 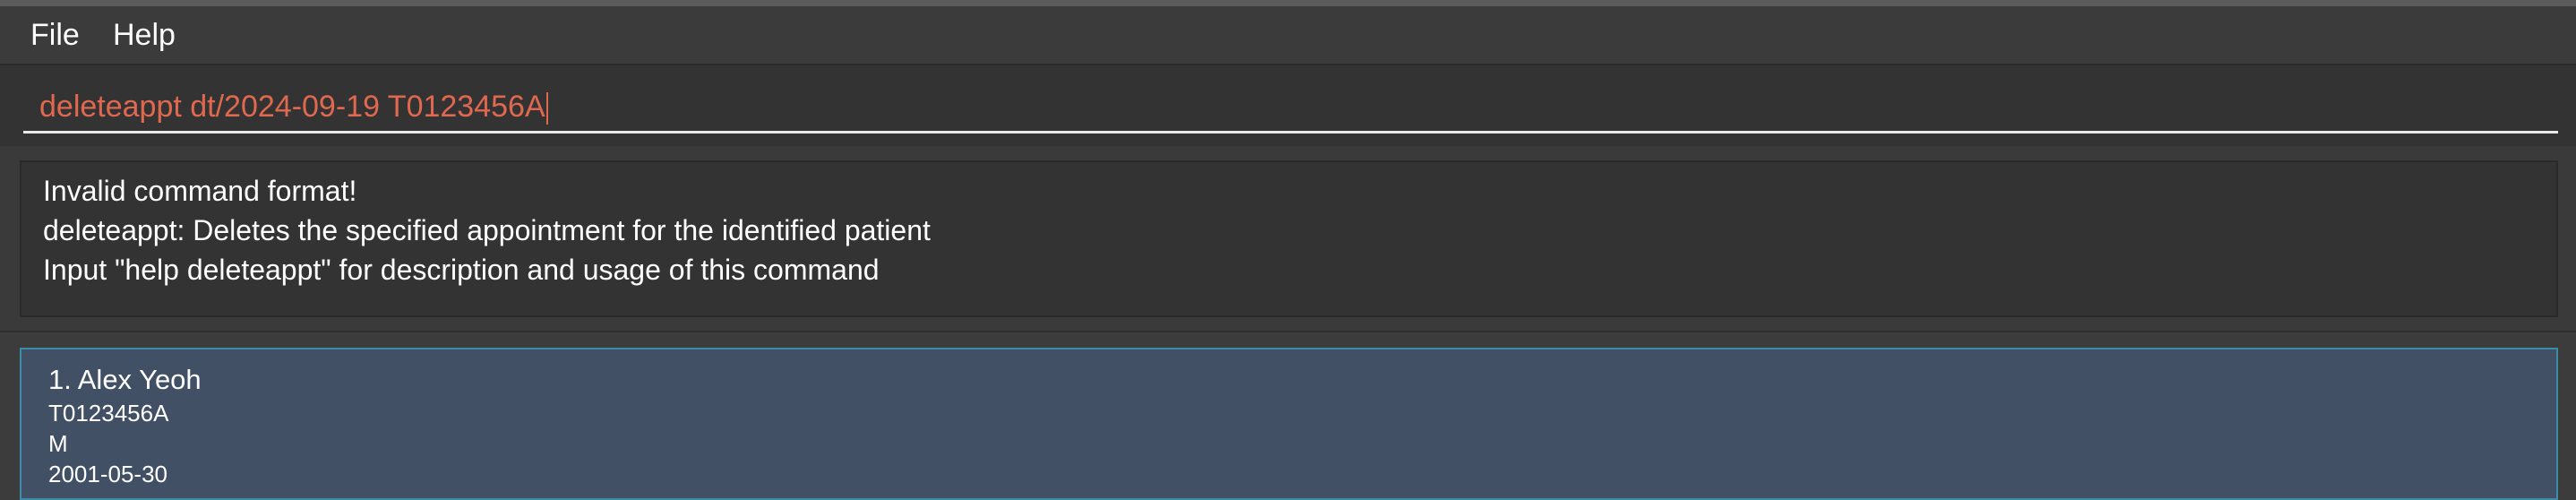 What do you see at coordinates (546, 109) in the screenshot?
I see `text-caret` at bounding box center [546, 109].